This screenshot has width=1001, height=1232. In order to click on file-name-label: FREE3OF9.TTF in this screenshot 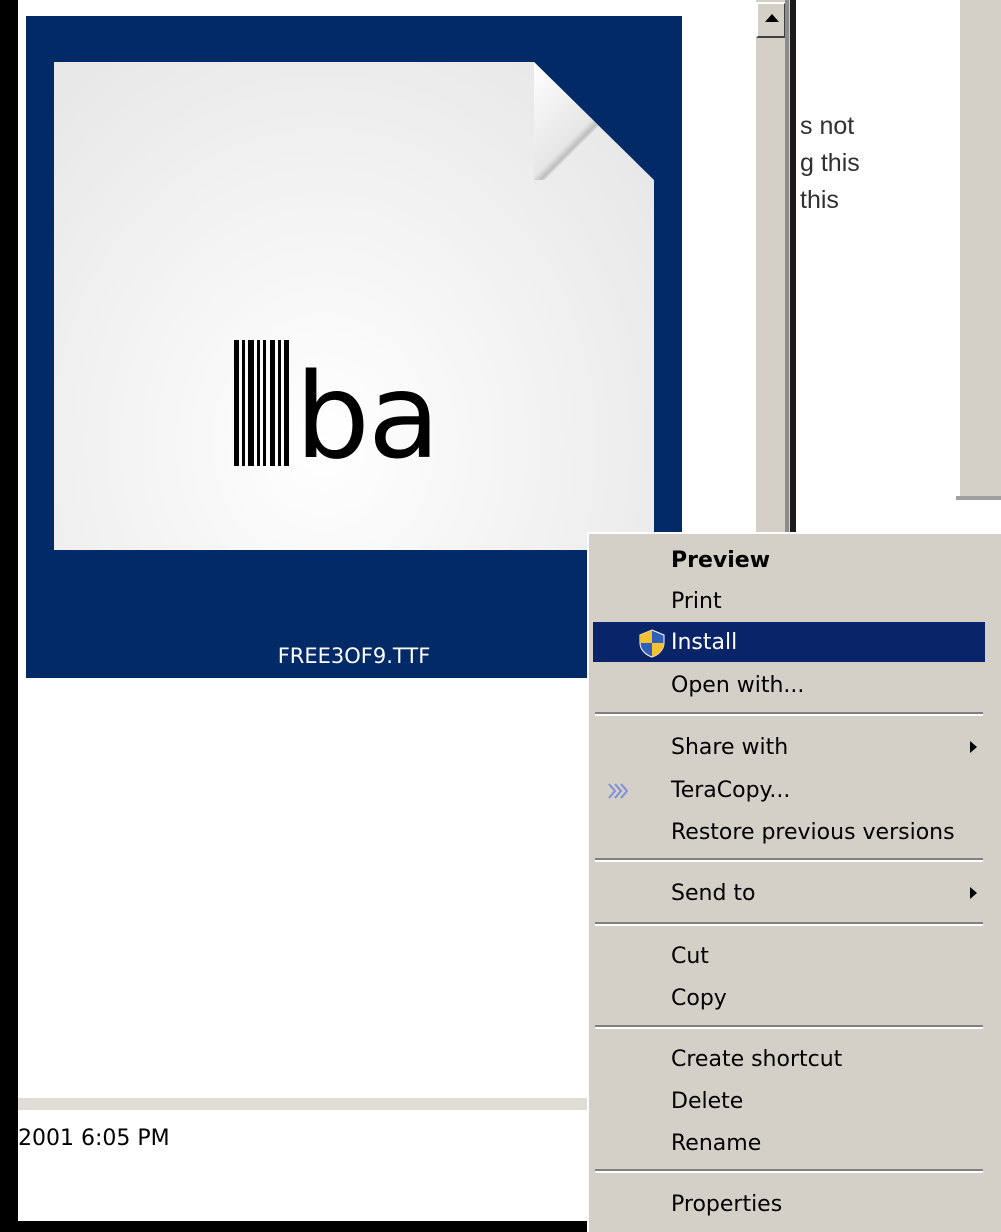, I will do `click(354, 656)`.